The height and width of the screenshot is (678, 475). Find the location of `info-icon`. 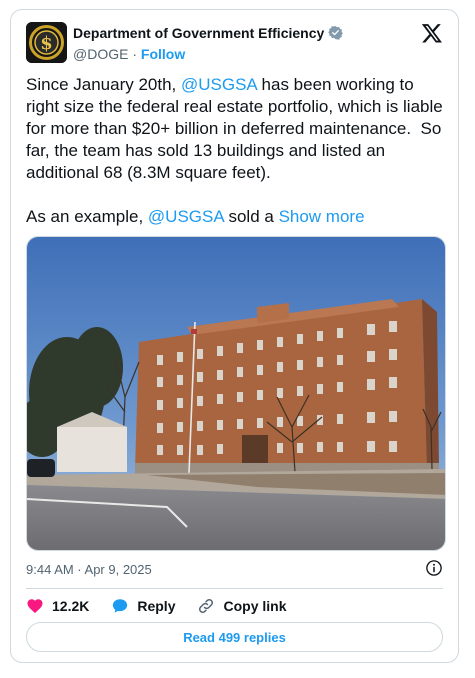

info-icon is located at coordinates (434, 568).